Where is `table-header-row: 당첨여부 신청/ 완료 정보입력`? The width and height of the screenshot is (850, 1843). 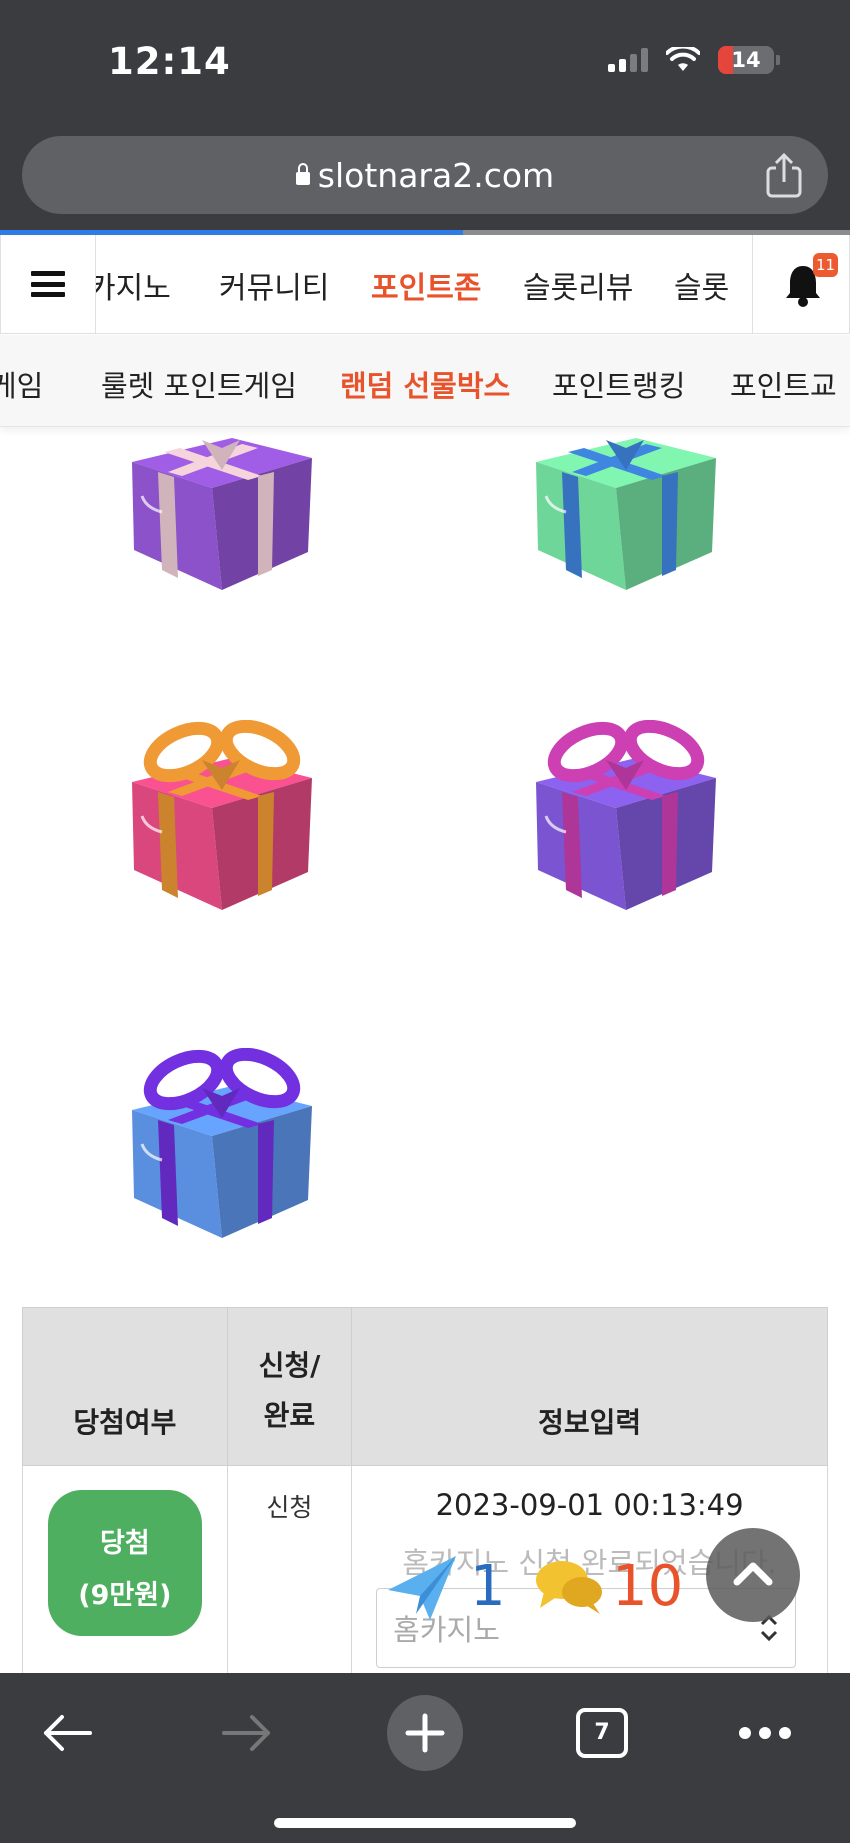 table-header-row: 당첨여부 신청/ 완료 정보입력 is located at coordinates (425, 1386).